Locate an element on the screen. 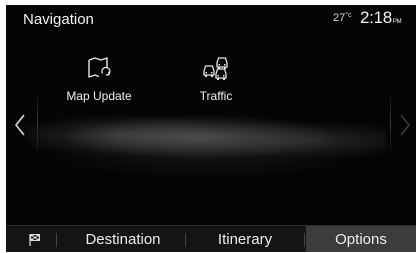 This screenshot has height=253, width=419. flag-icon is located at coordinates (34, 240).